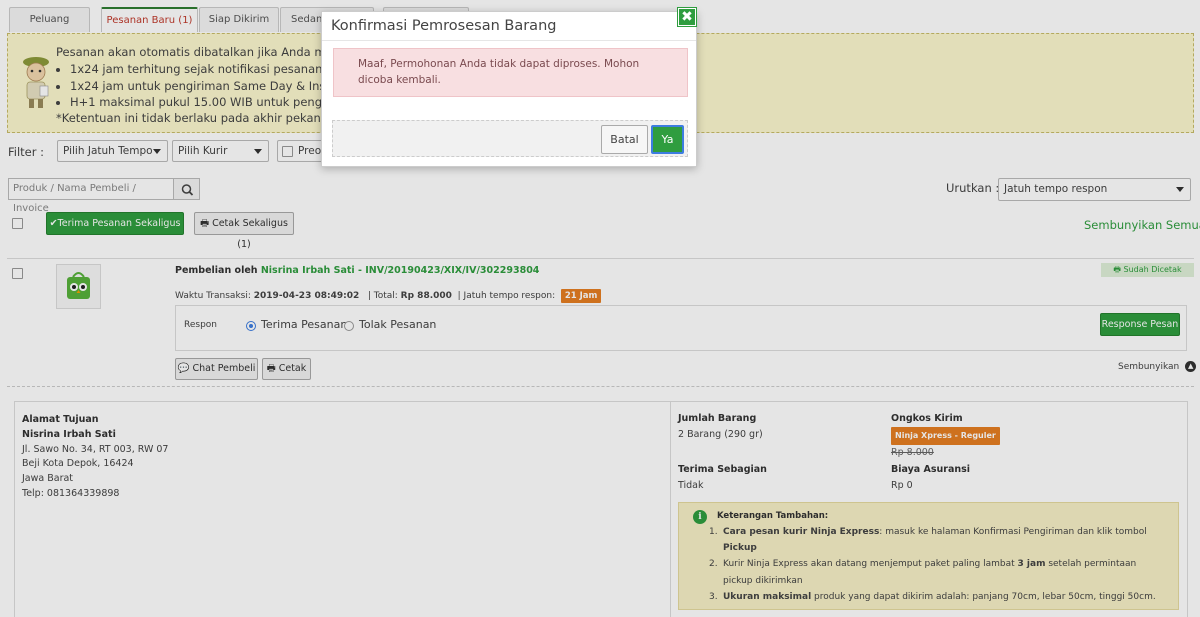 Image resolution: width=1200 pixels, height=617 pixels. What do you see at coordinates (509, 40) in the screenshot?
I see `divider` at bounding box center [509, 40].